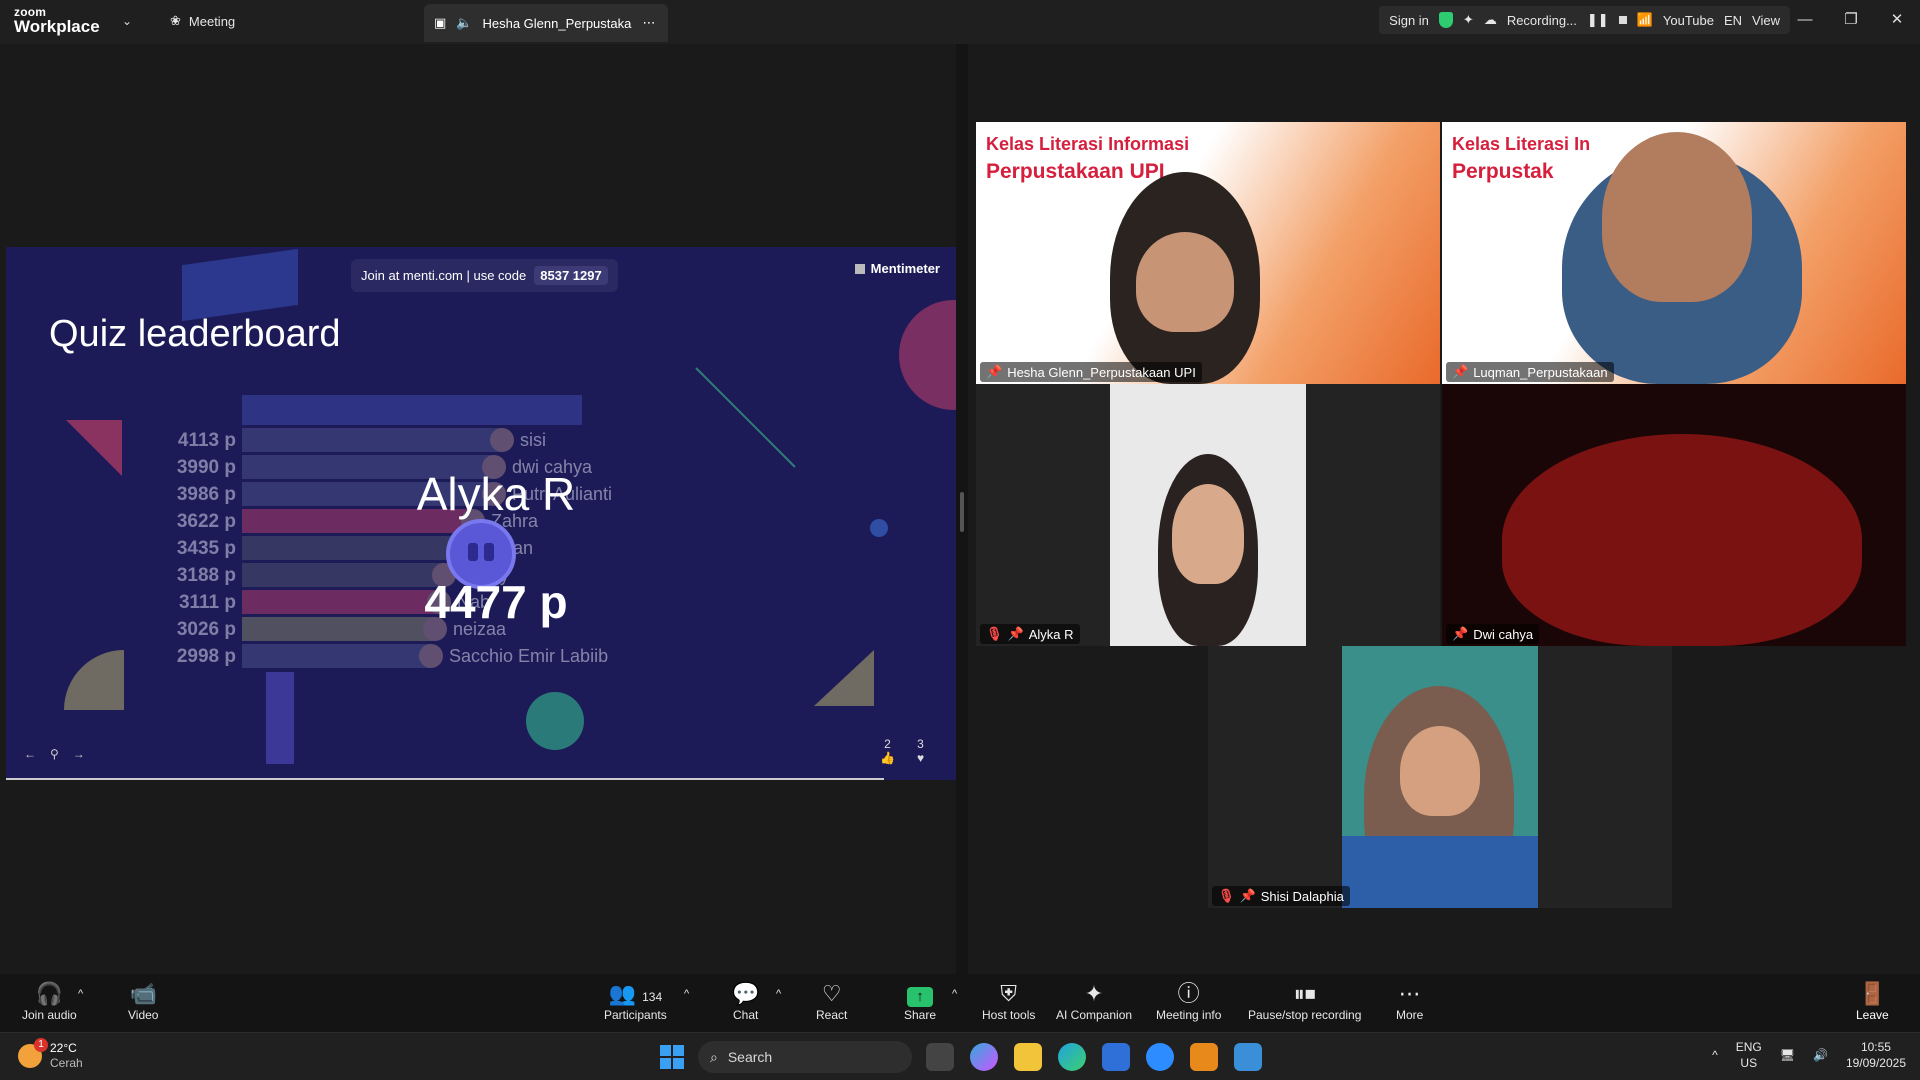 This screenshot has height=1080, width=1920. I want to click on participant-face, so click(1185, 282).